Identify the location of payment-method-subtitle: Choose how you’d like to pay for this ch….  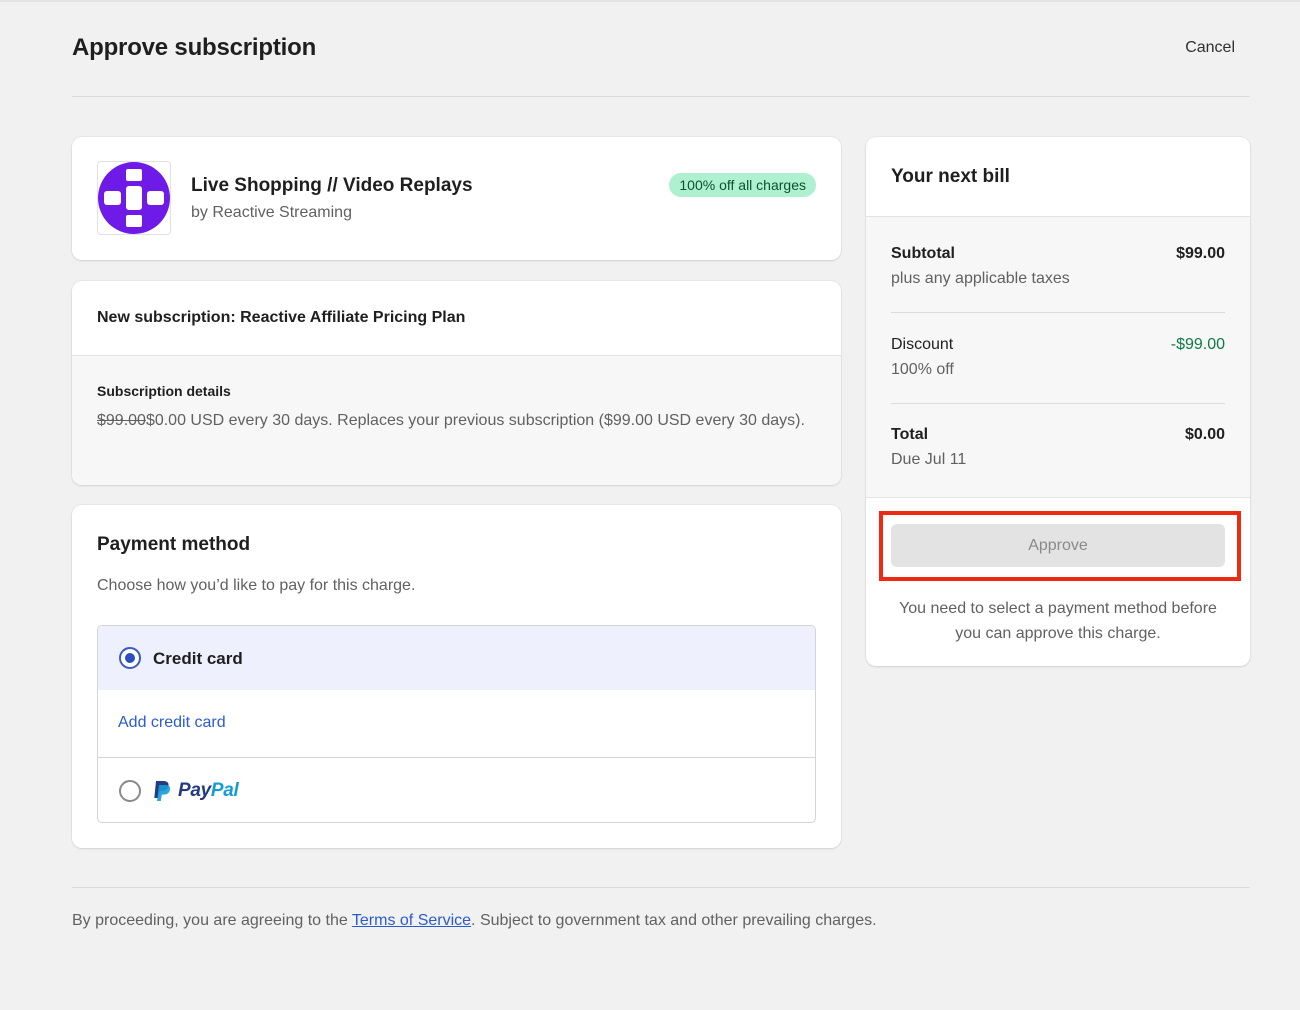
(256, 585).